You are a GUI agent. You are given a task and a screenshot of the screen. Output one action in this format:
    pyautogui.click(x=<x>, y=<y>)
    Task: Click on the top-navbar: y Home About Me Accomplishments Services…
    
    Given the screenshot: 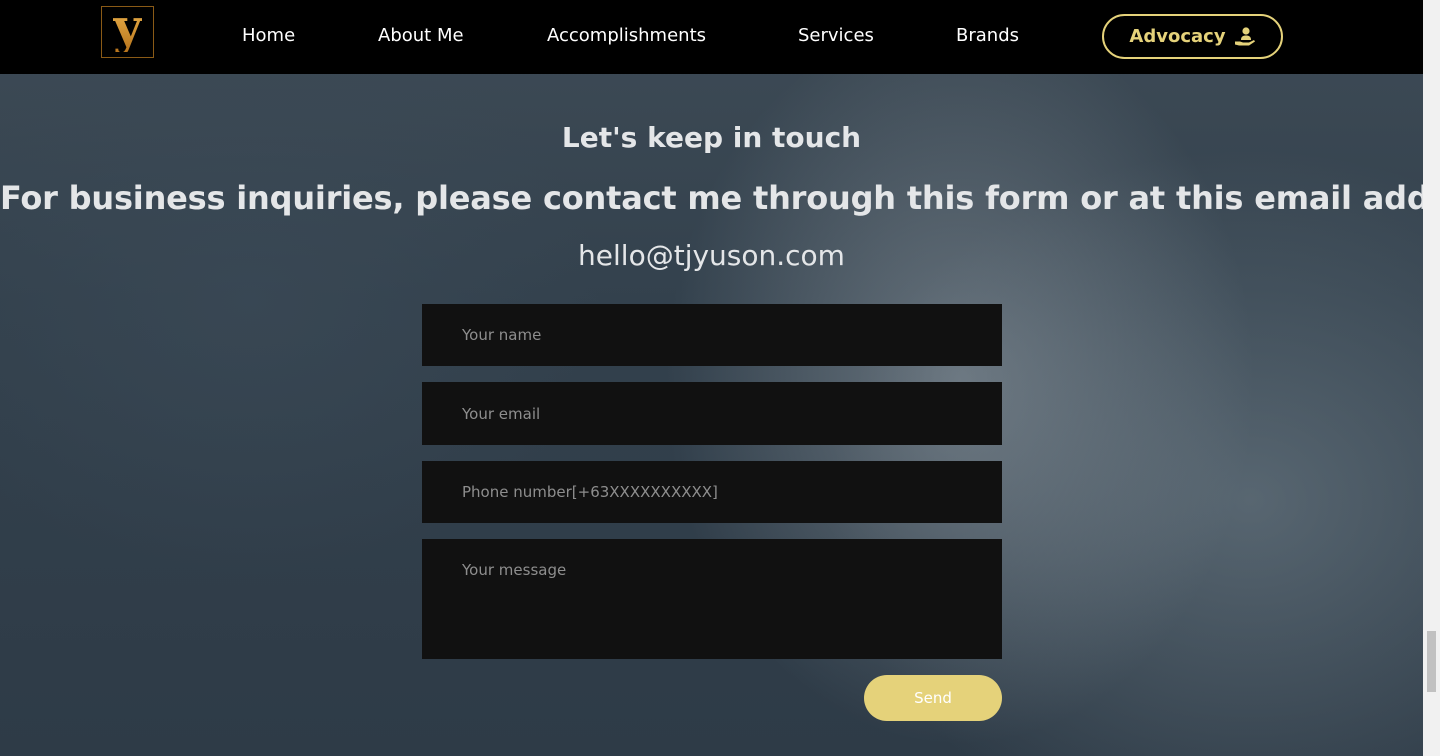 What is the action you would take?
    pyautogui.click(x=711, y=37)
    